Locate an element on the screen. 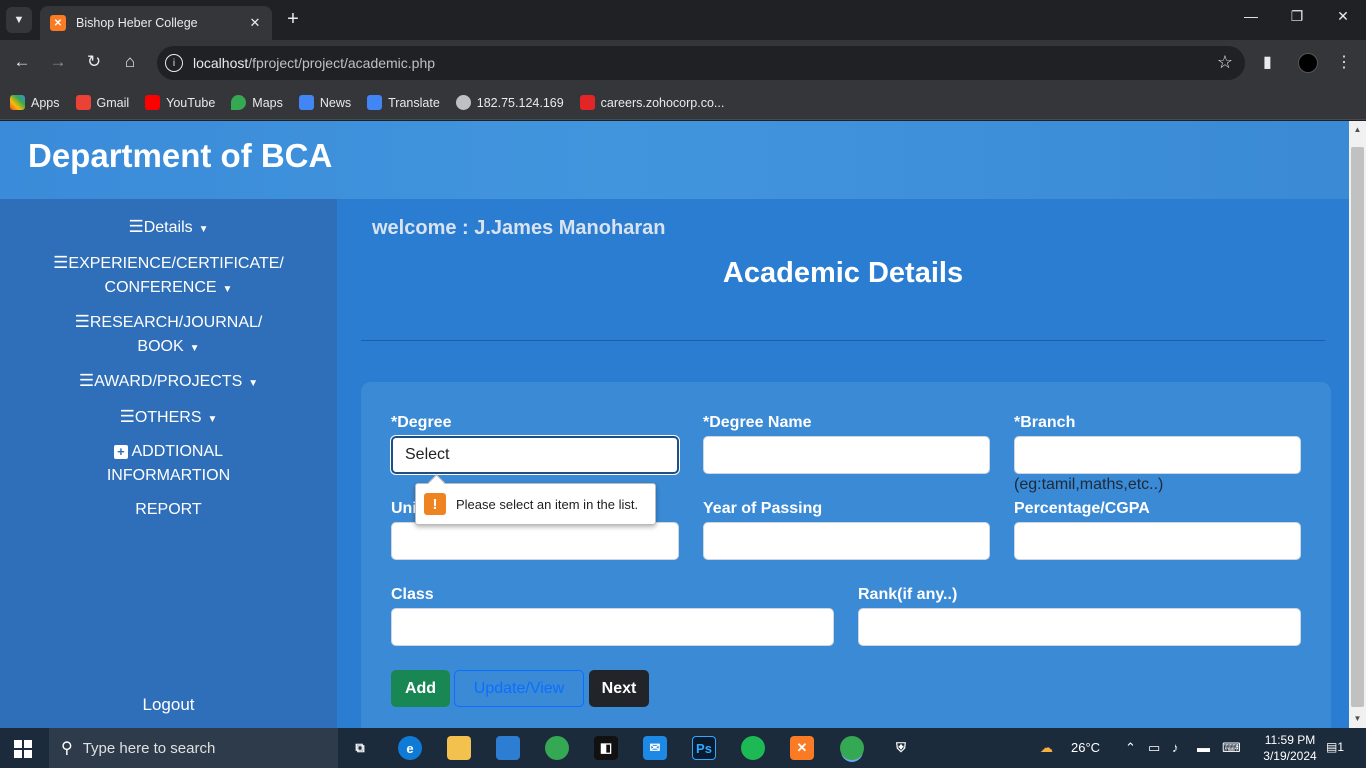 This screenshot has height=768, width=1366. class-input is located at coordinates (612, 627).